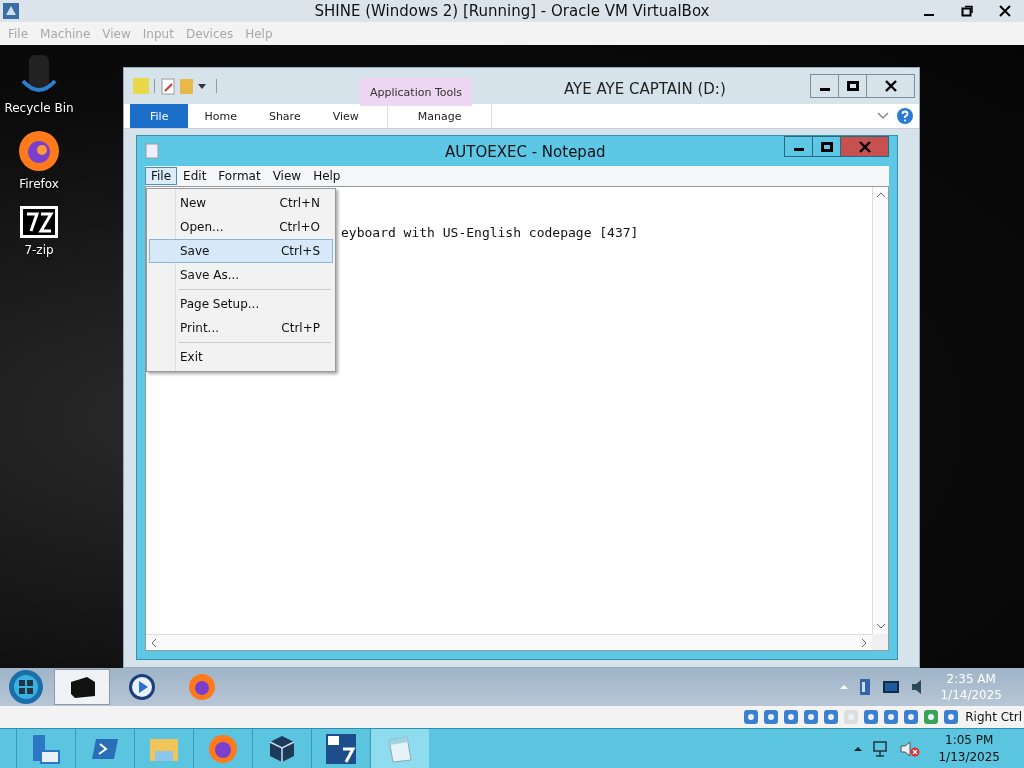 Image resolution: width=1024 pixels, height=768 pixels. What do you see at coordinates (241, 227) in the screenshot?
I see `menu-item: Open... Ctrl+O` at bounding box center [241, 227].